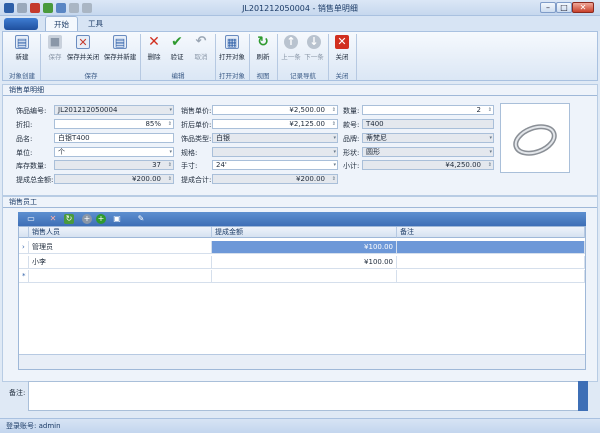 The image size is (600, 433). I want to click on name-field: 白银T400, so click(114, 138).